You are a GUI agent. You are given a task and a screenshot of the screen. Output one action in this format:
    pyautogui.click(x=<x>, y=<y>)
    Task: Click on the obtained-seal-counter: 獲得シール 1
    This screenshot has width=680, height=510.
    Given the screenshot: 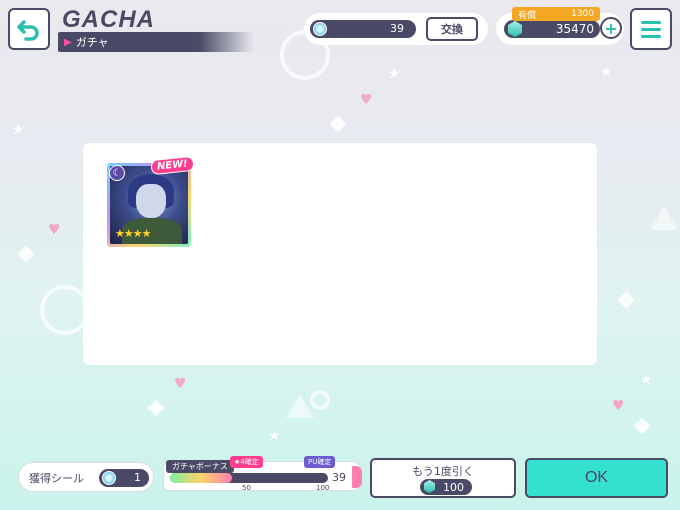 What is the action you would take?
    pyautogui.click(x=86, y=477)
    